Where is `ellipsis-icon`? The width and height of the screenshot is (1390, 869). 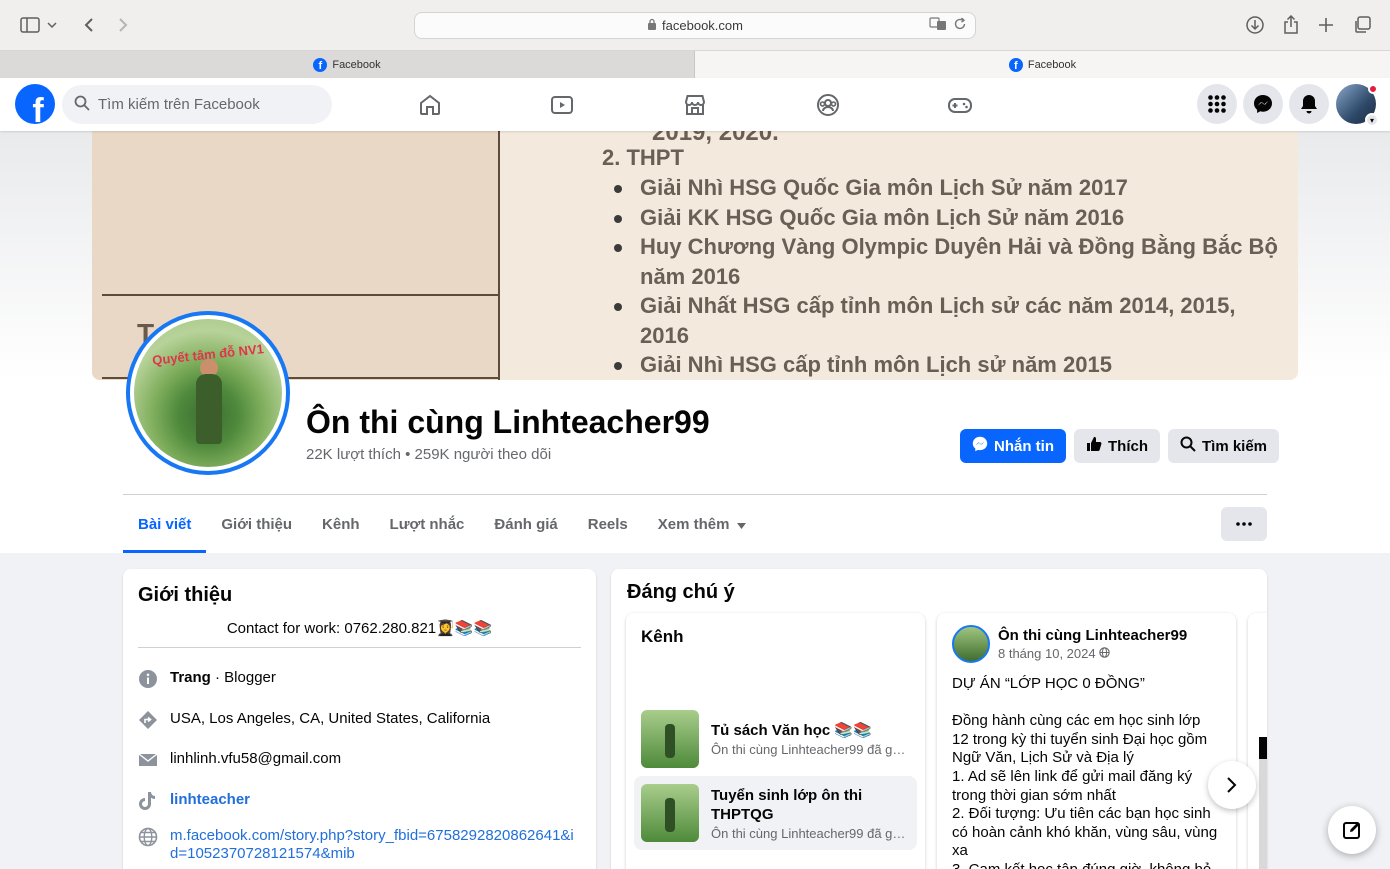 ellipsis-icon is located at coordinates (1244, 524).